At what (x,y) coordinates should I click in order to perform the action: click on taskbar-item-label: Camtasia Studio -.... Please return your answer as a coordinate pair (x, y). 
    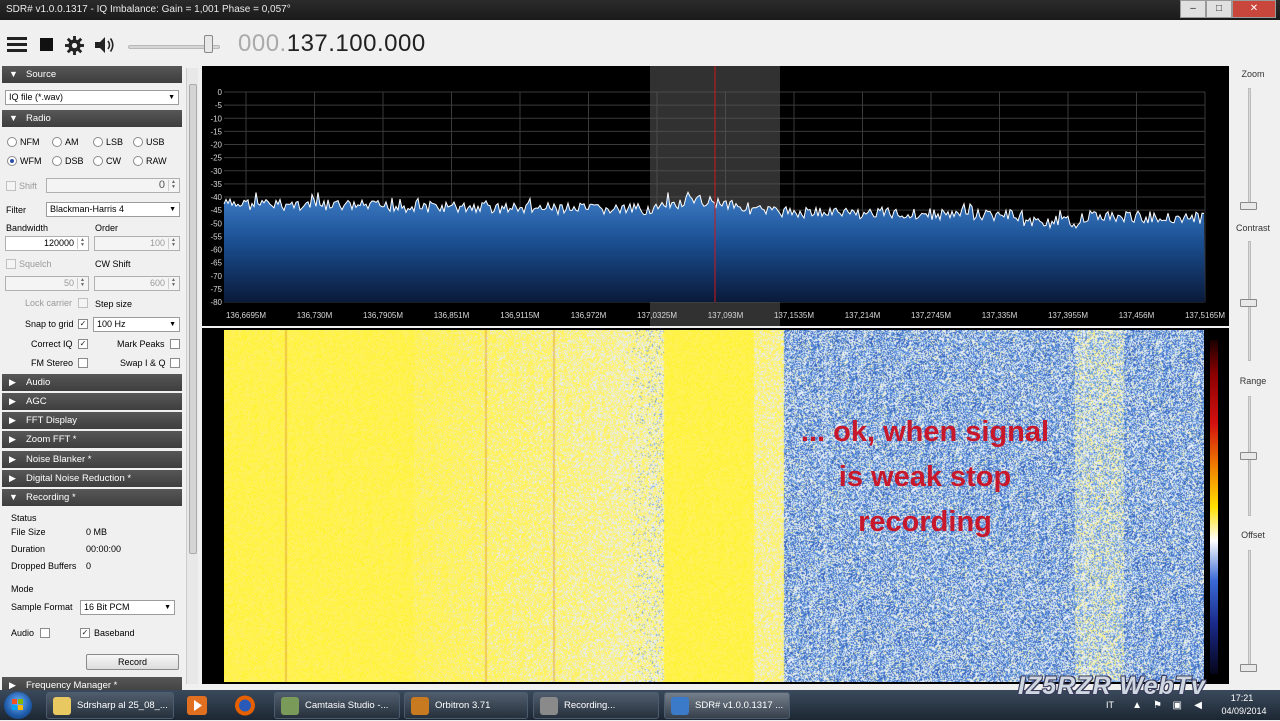
    Looking at the image, I should click on (347, 705).